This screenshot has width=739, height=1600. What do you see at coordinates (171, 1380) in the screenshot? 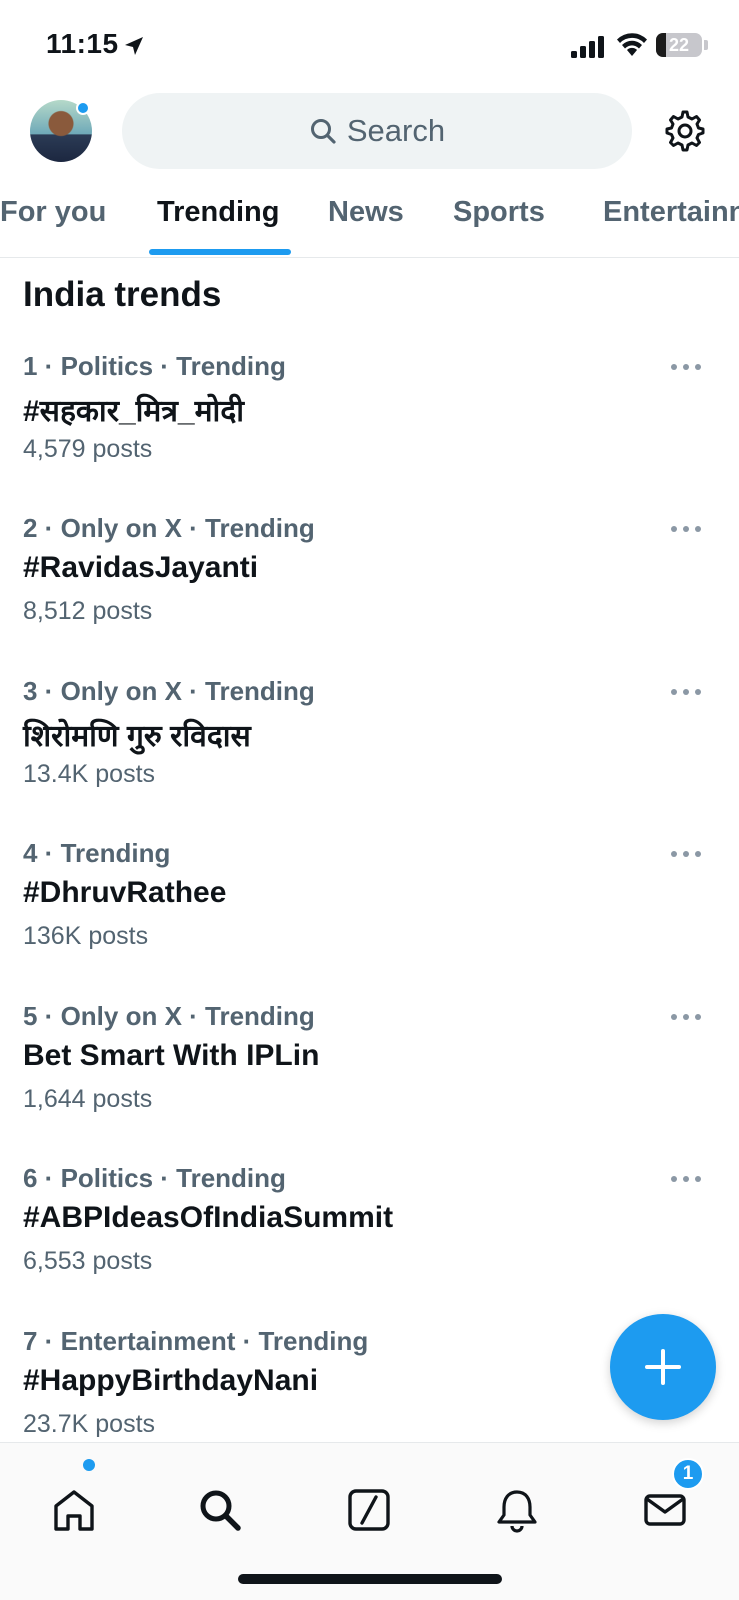
I see `trend-name: #HappyBirthdayNani` at bounding box center [171, 1380].